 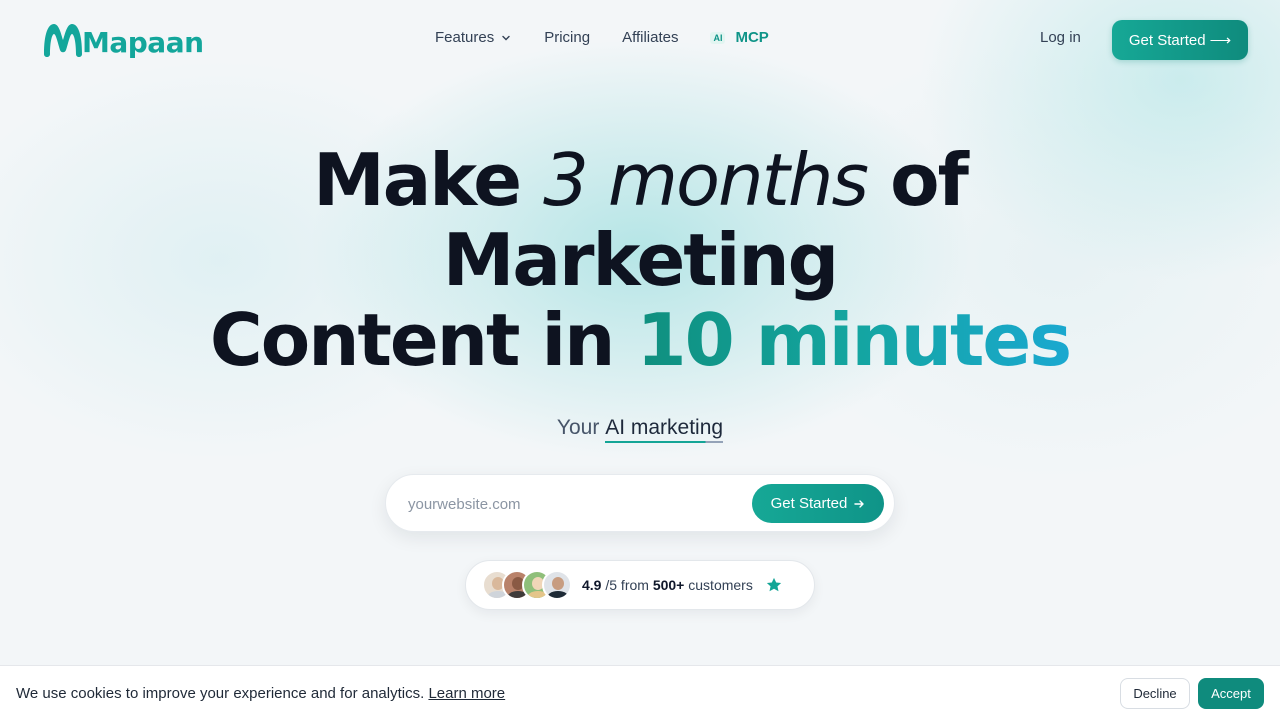 I want to click on nav-item-mcp-label: MCP, so click(x=752, y=37).